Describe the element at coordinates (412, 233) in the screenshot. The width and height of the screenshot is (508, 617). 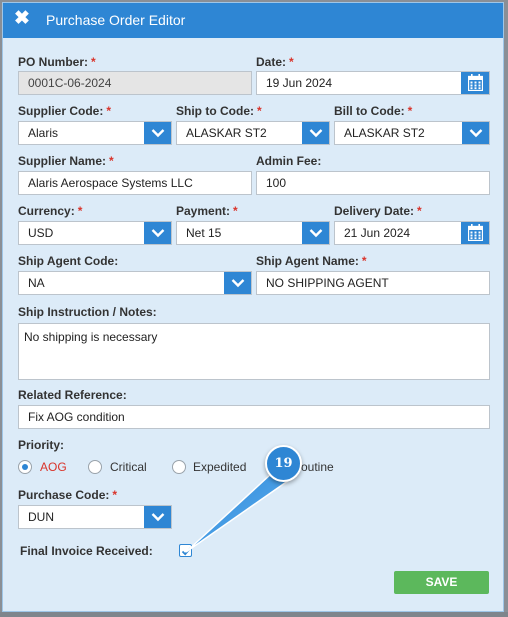
I see `delivery-date-field: 21 Jun 2024` at that location.